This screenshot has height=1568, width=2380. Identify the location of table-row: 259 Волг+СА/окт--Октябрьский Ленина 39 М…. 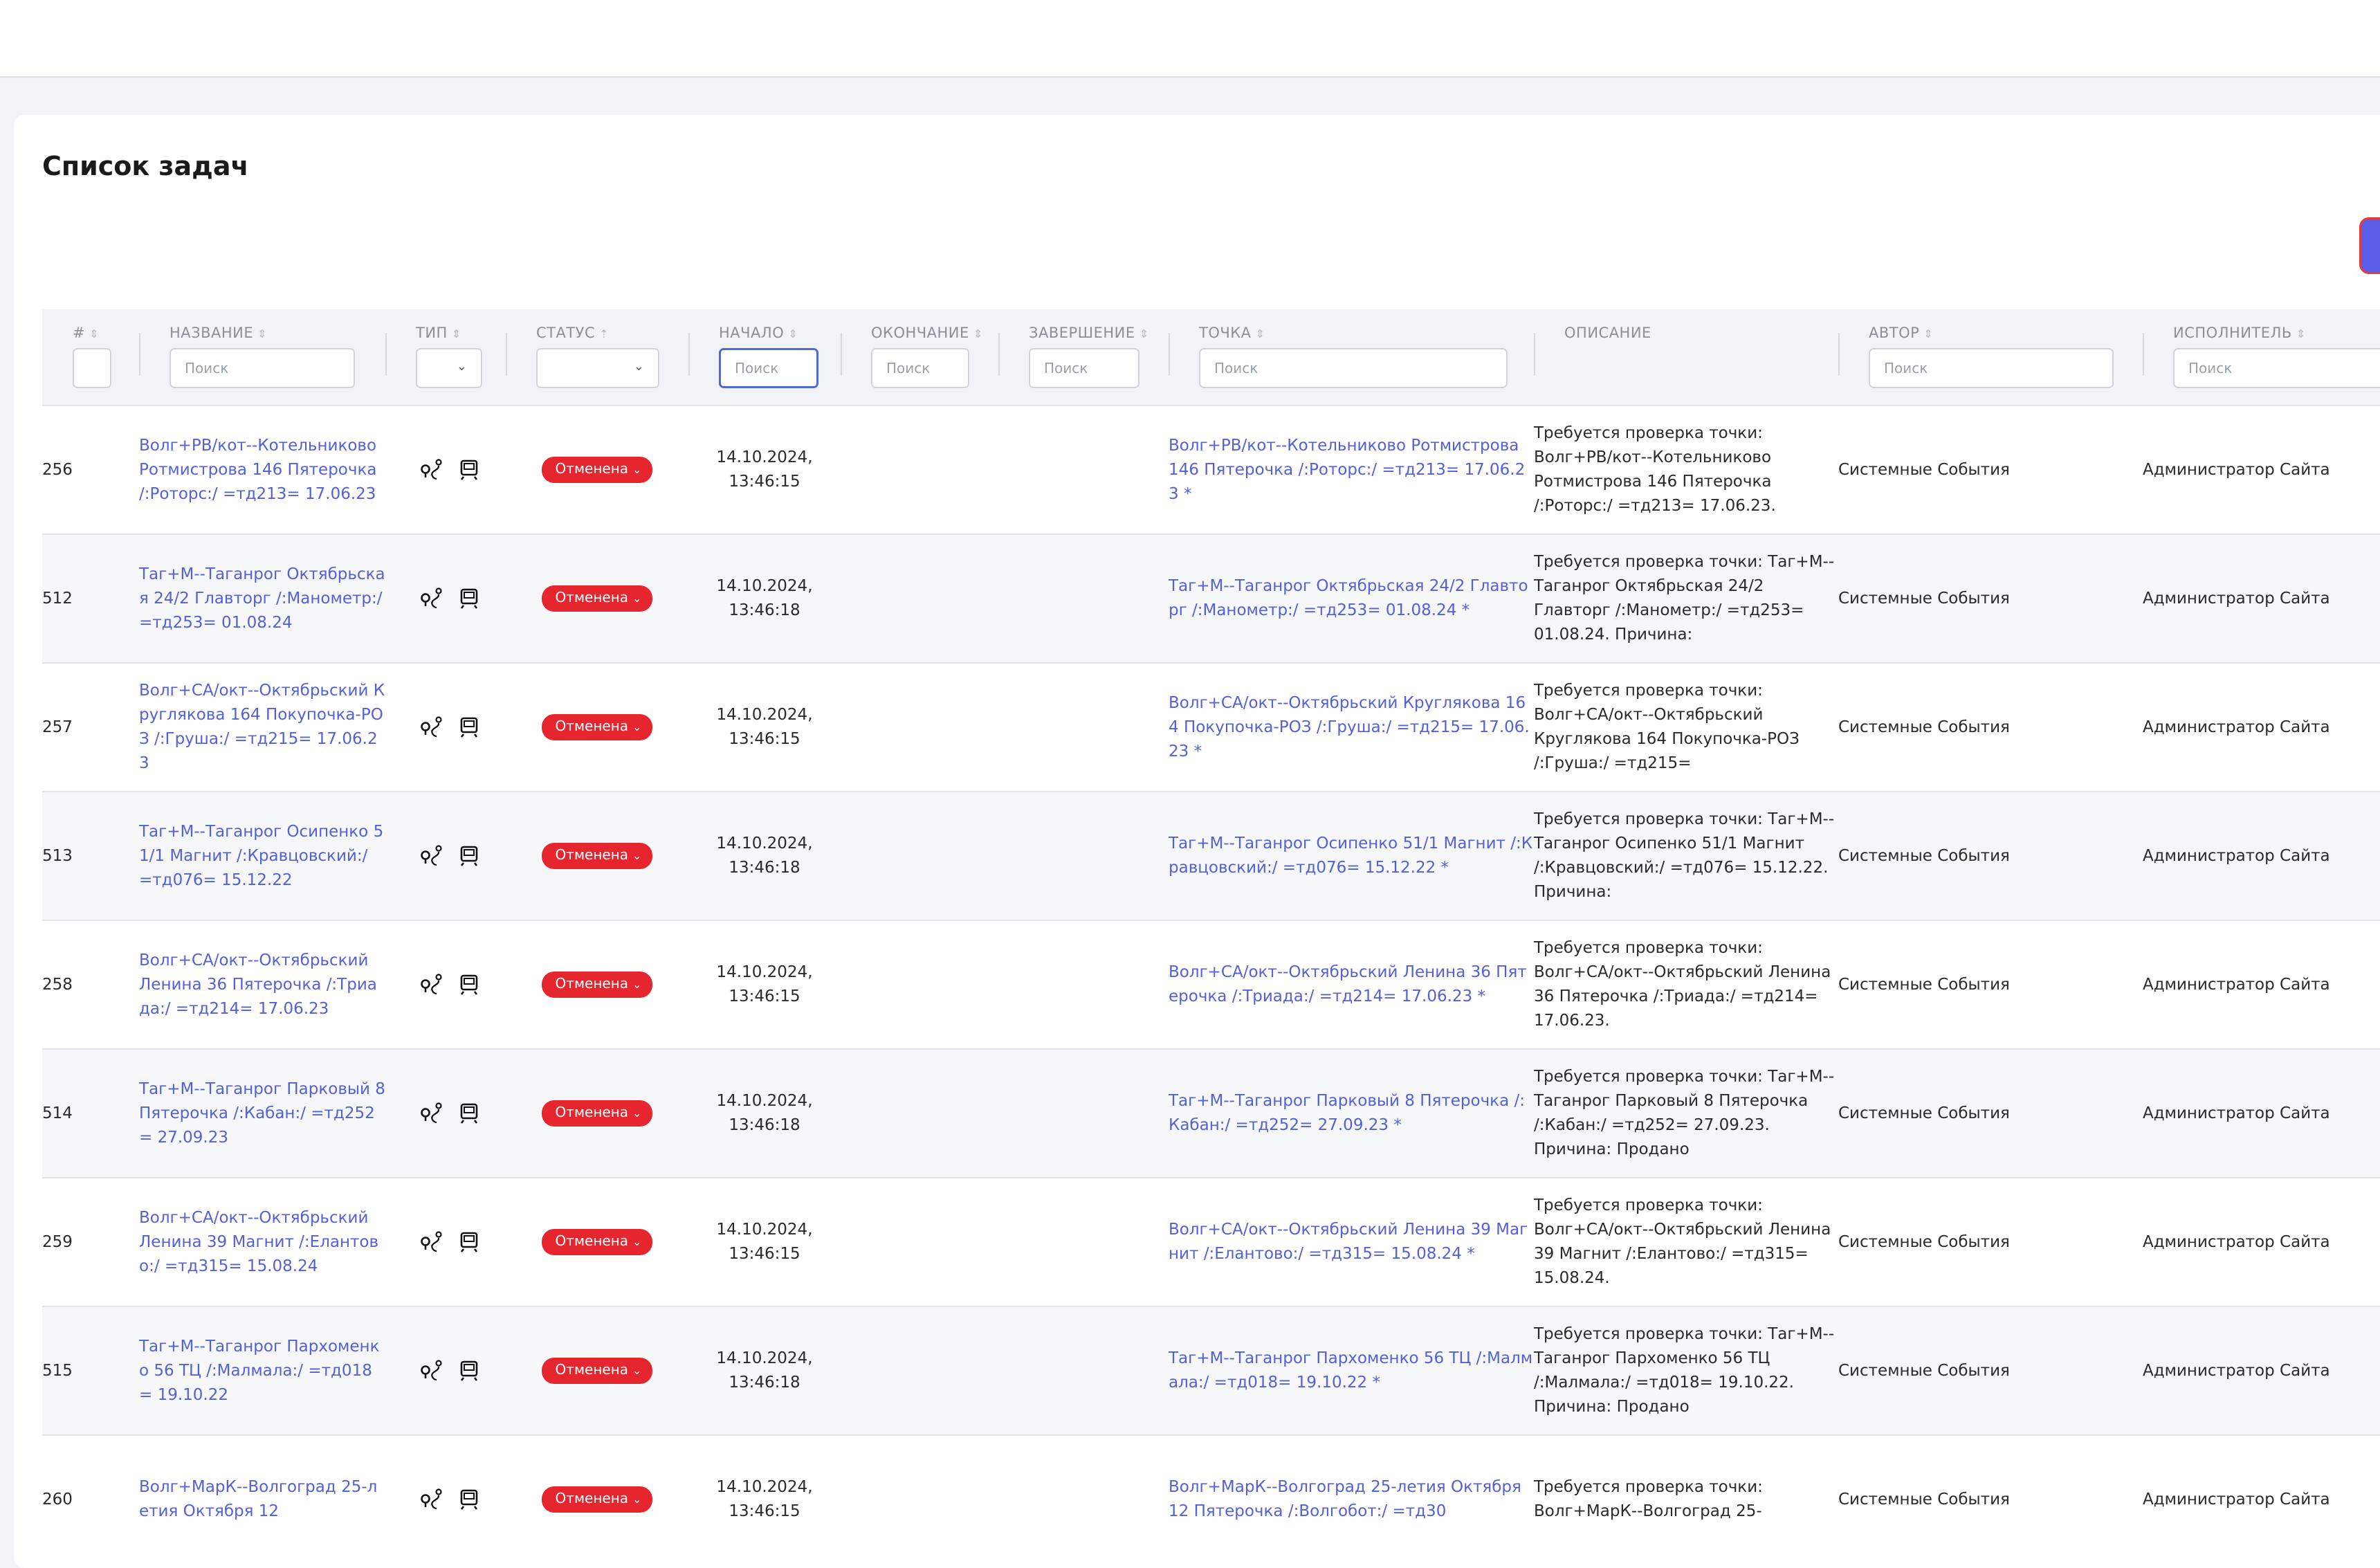
(1211, 1241).